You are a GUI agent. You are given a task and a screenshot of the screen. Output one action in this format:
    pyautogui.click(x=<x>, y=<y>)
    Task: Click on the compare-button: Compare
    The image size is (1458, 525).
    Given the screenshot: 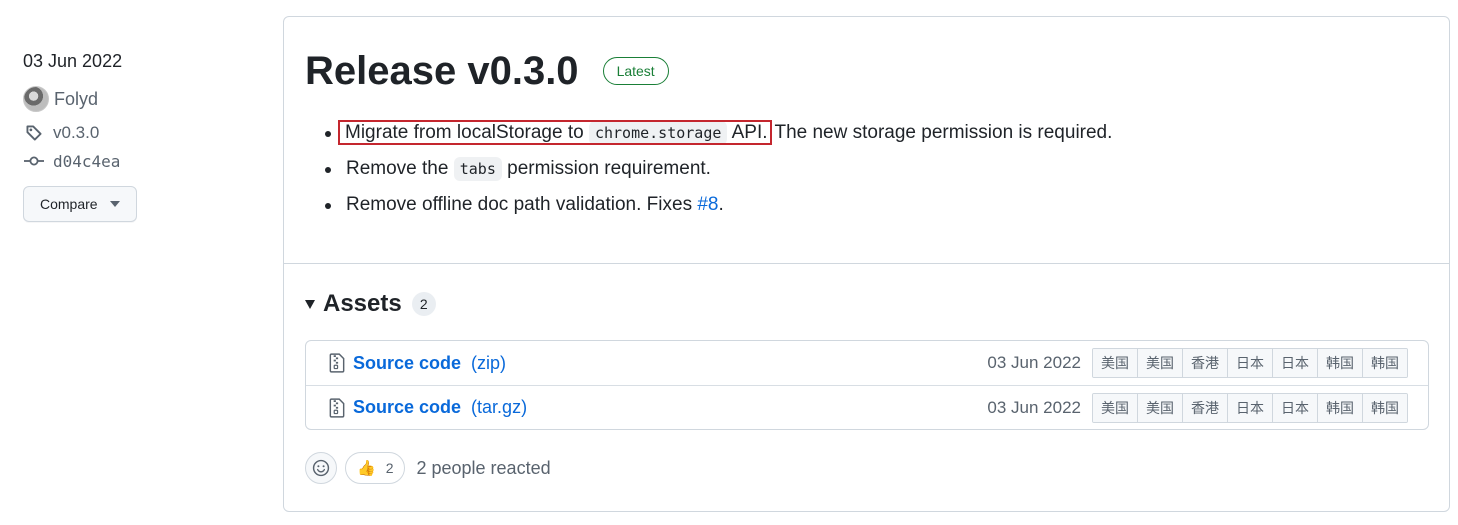 What is the action you would take?
    pyautogui.click(x=80, y=204)
    